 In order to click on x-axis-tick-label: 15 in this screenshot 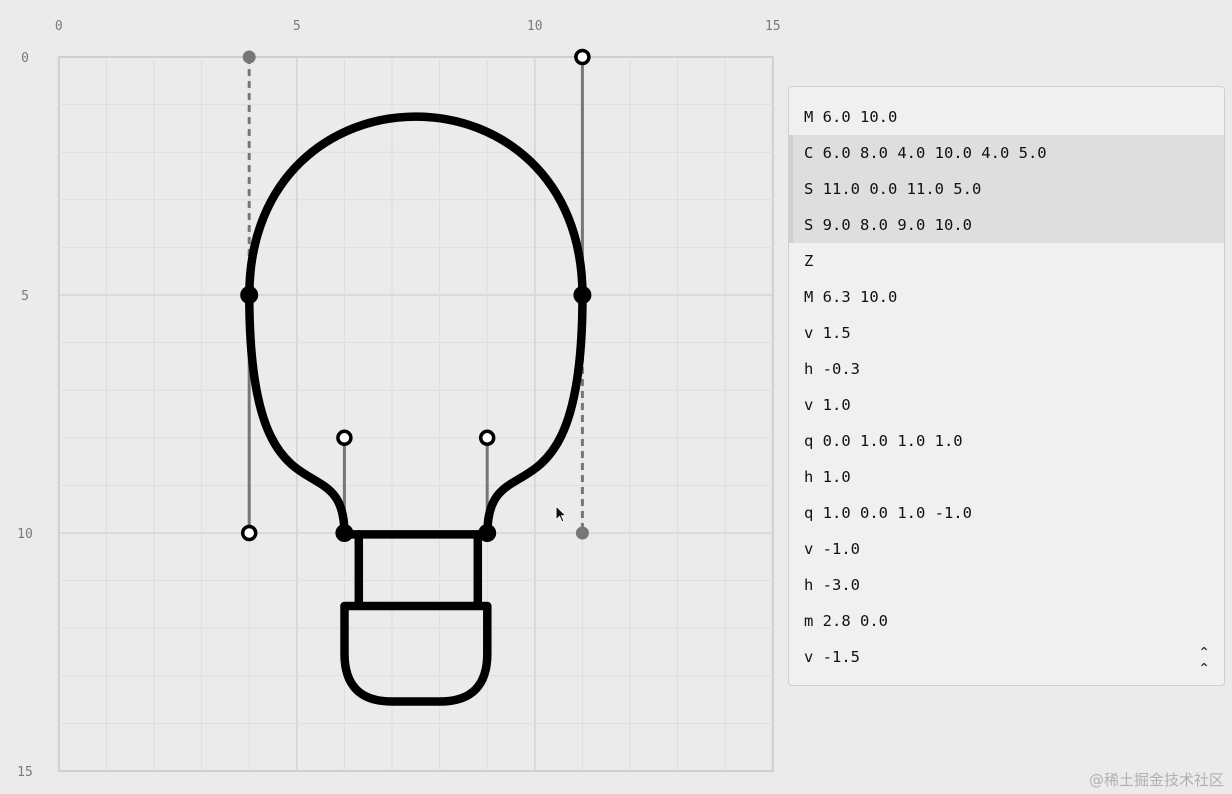, I will do `click(772, 26)`.